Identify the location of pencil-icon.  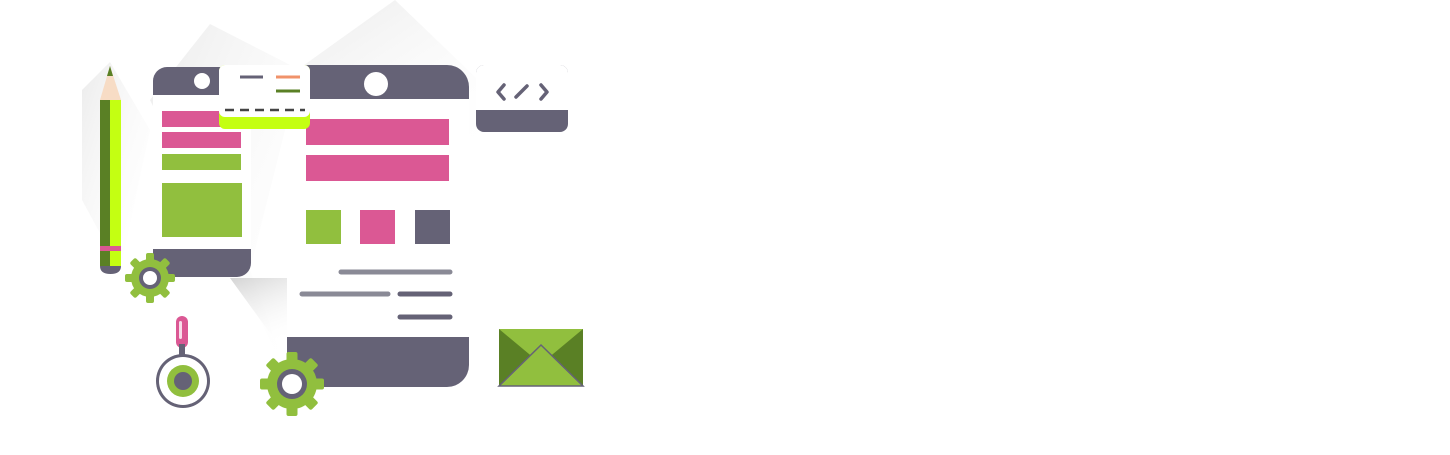
(110, 170).